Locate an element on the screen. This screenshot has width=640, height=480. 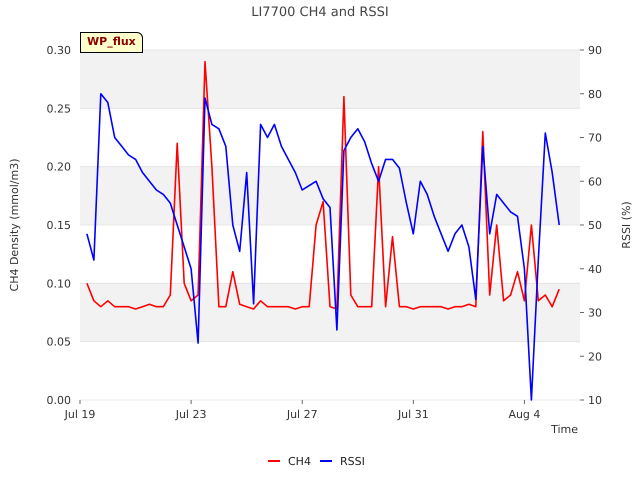
right-tick-label: 60 is located at coordinates (595, 181).